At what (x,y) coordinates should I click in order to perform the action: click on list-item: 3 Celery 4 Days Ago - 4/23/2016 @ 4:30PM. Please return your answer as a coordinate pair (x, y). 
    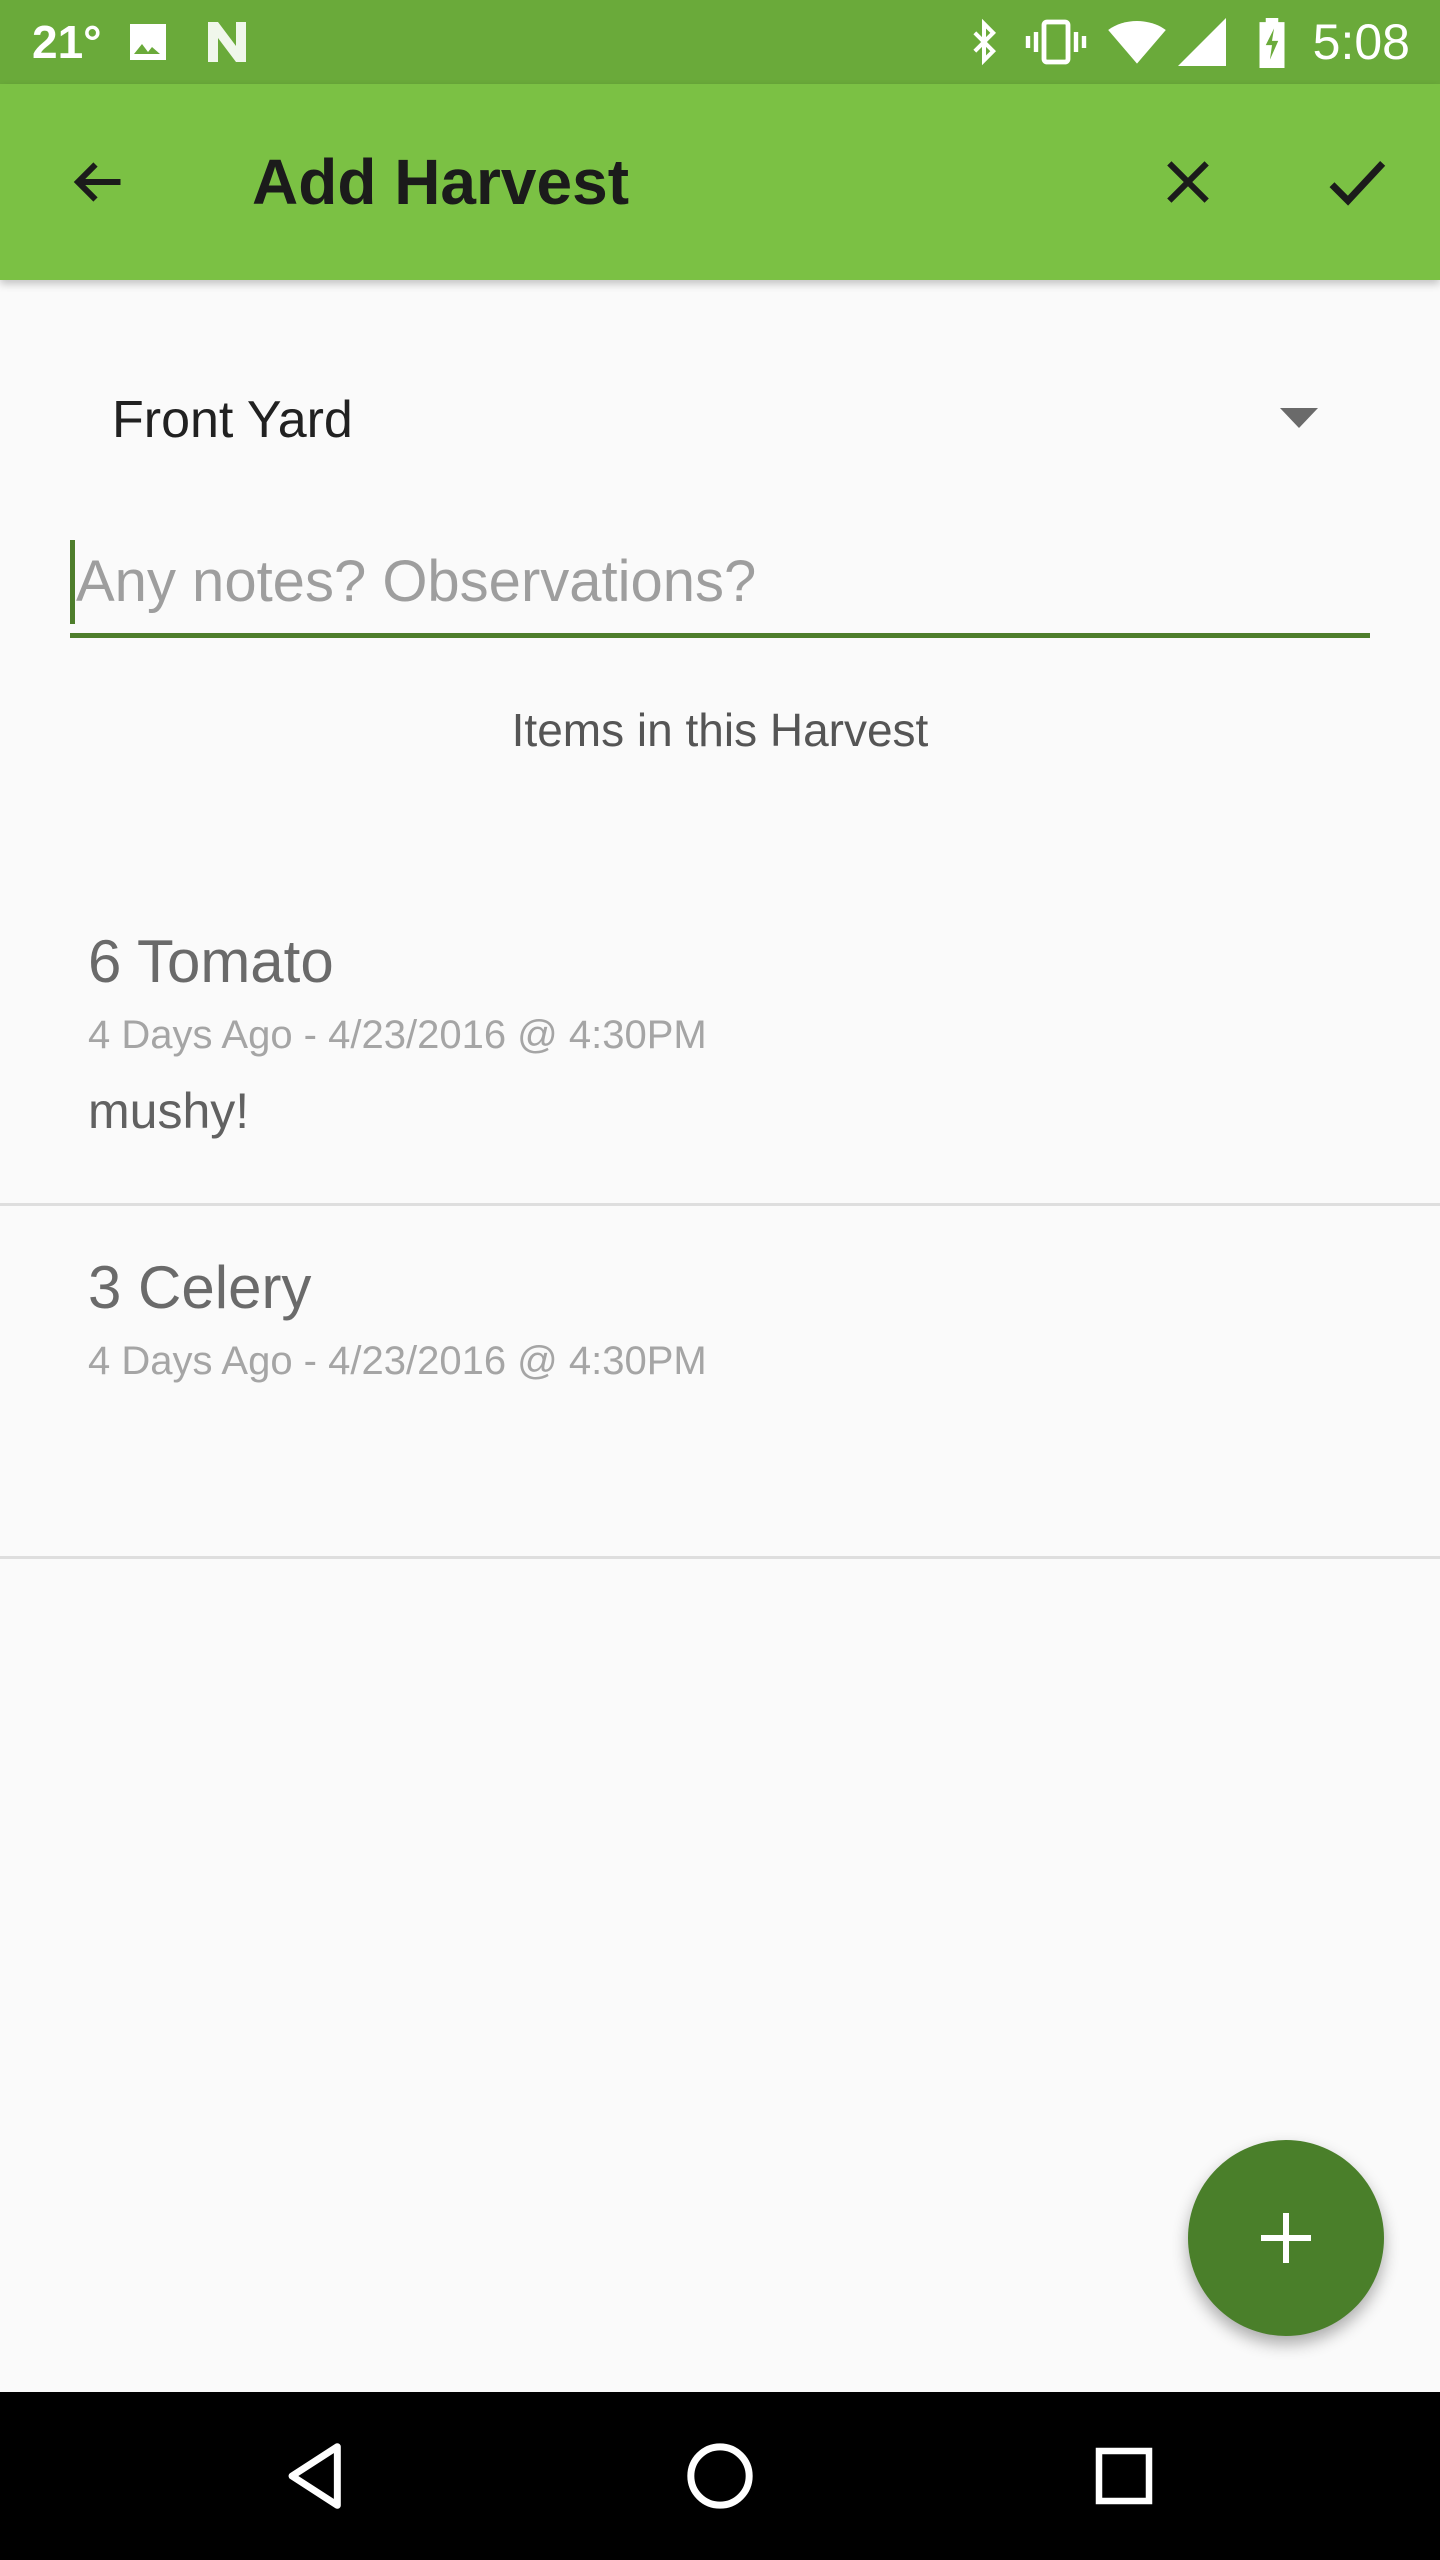
    Looking at the image, I should click on (720, 1382).